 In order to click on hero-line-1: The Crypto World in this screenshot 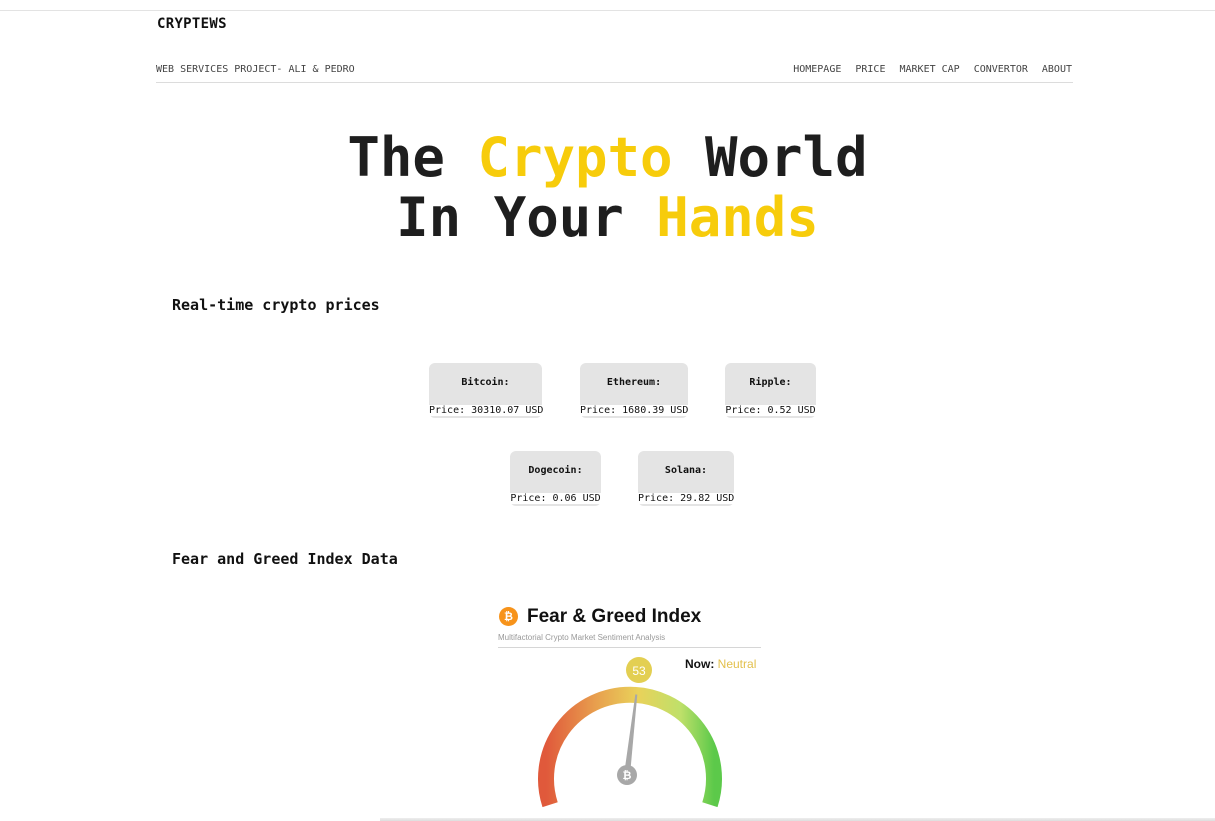, I will do `click(607, 158)`.